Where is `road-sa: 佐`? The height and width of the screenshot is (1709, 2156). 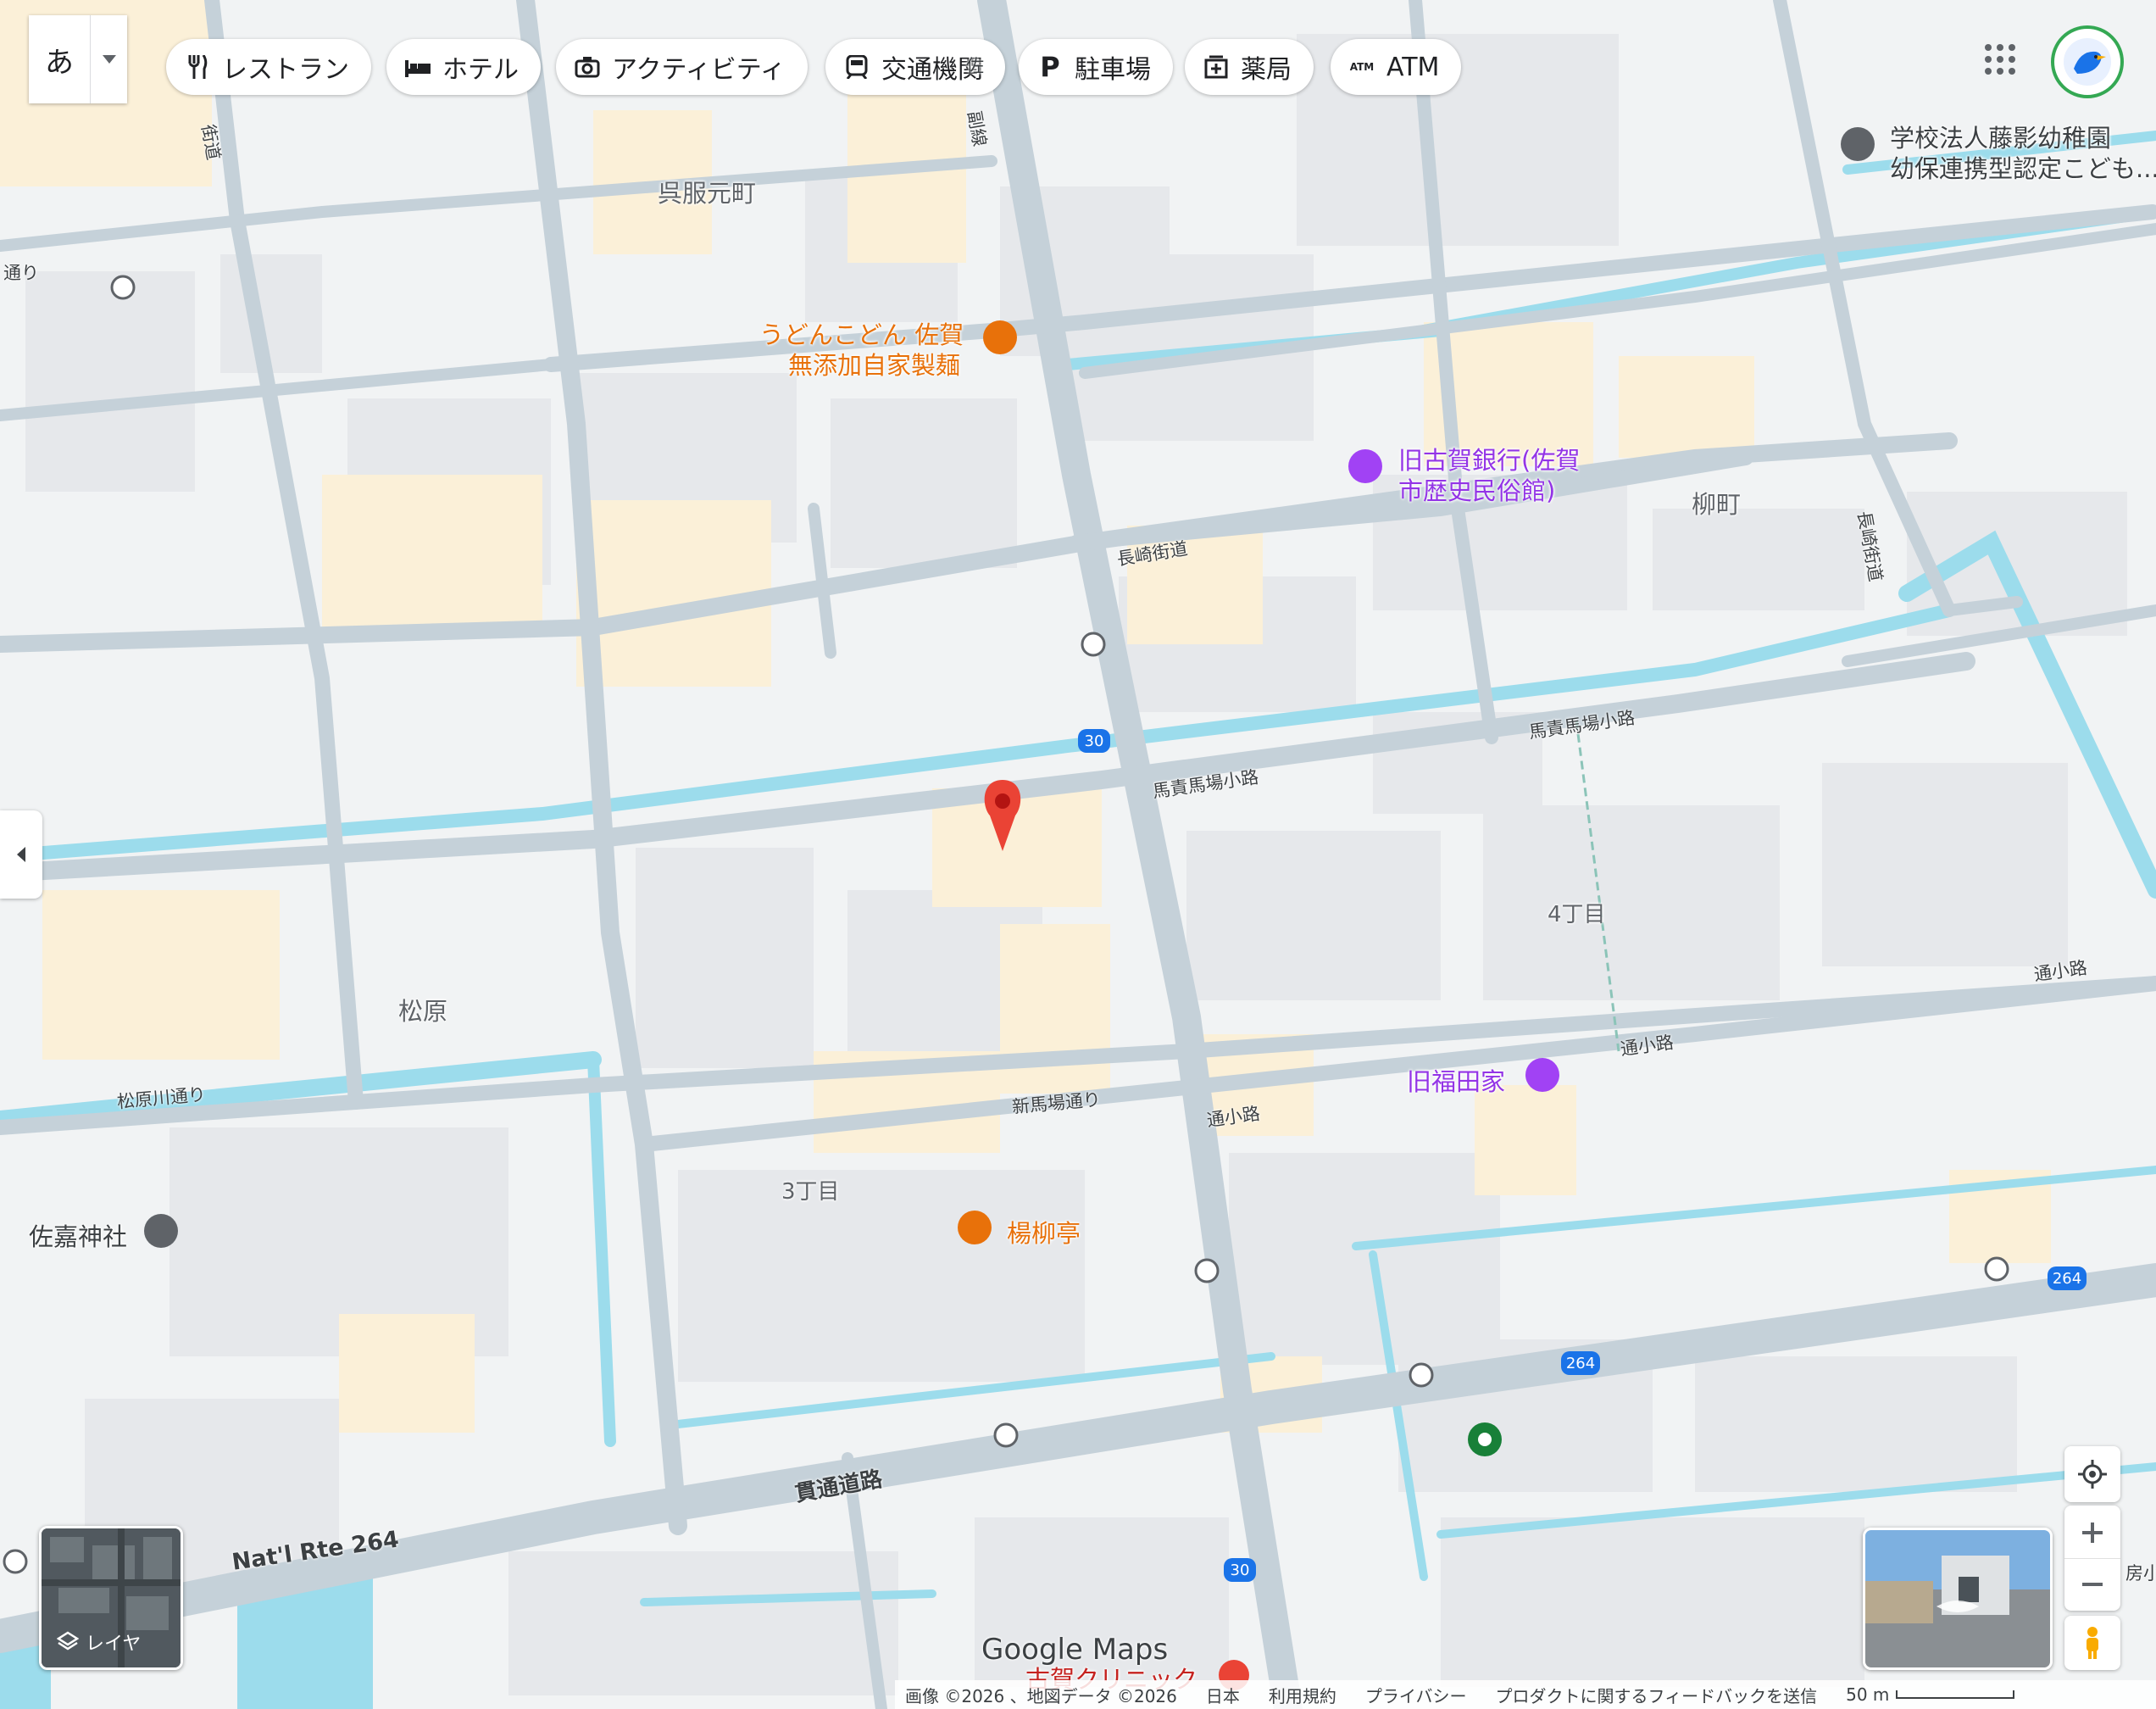 road-sa: 佐 is located at coordinates (975, 66).